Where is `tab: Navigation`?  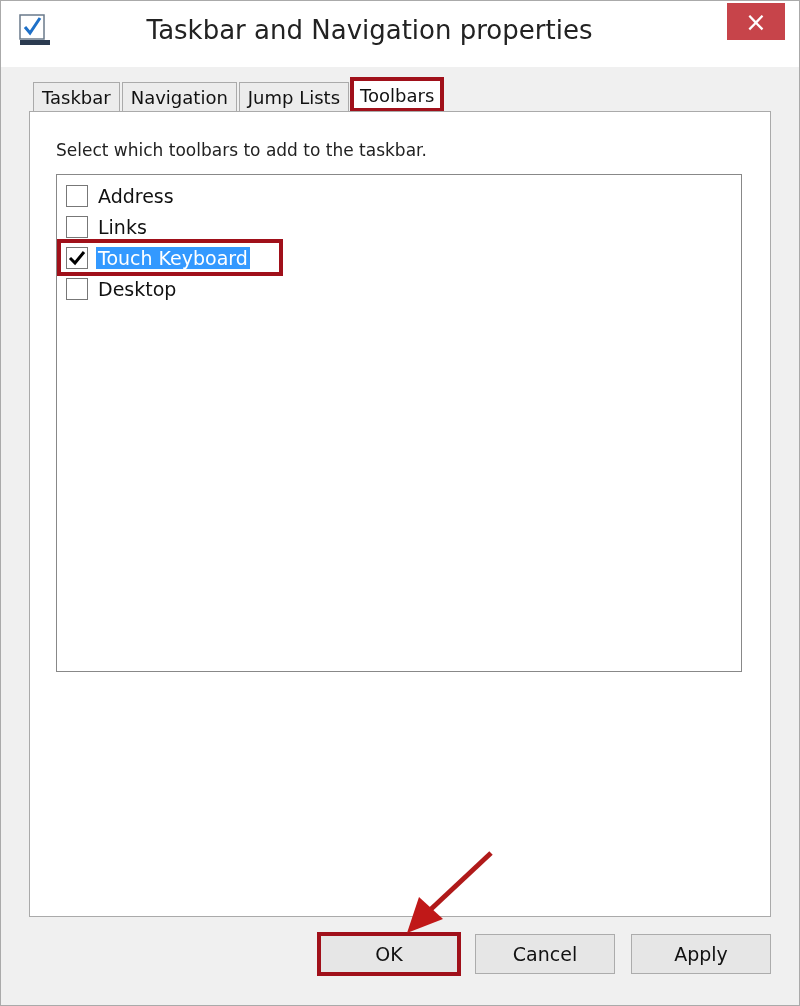 tab: Navigation is located at coordinates (179, 96).